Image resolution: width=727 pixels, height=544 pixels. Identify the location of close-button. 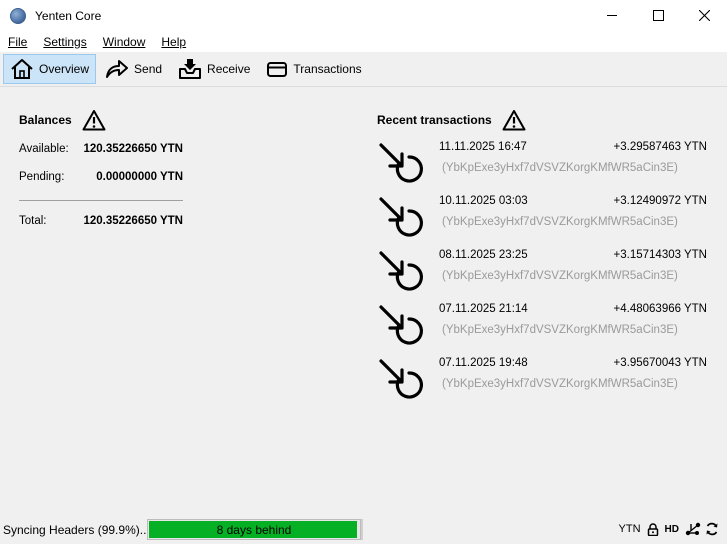
(704, 15).